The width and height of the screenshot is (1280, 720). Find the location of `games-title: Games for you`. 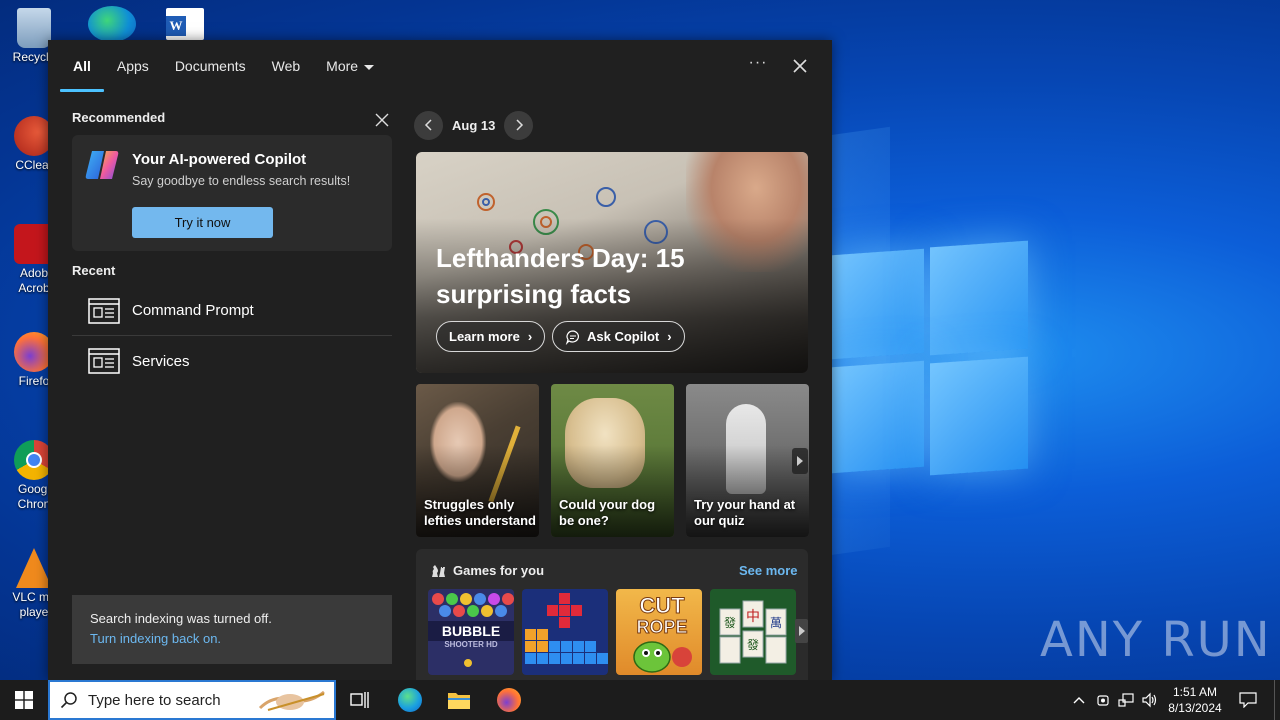

games-title: Games for you is located at coordinates (499, 570).